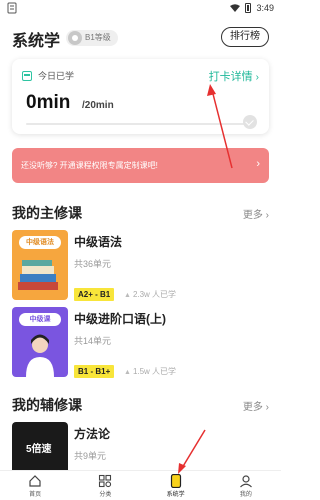  What do you see at coordinates (89, 165) in the screenshot?
I see `promo-text: 还没听够? 开通课程权限专属定制课吧!` at bounding box center [89, 165].